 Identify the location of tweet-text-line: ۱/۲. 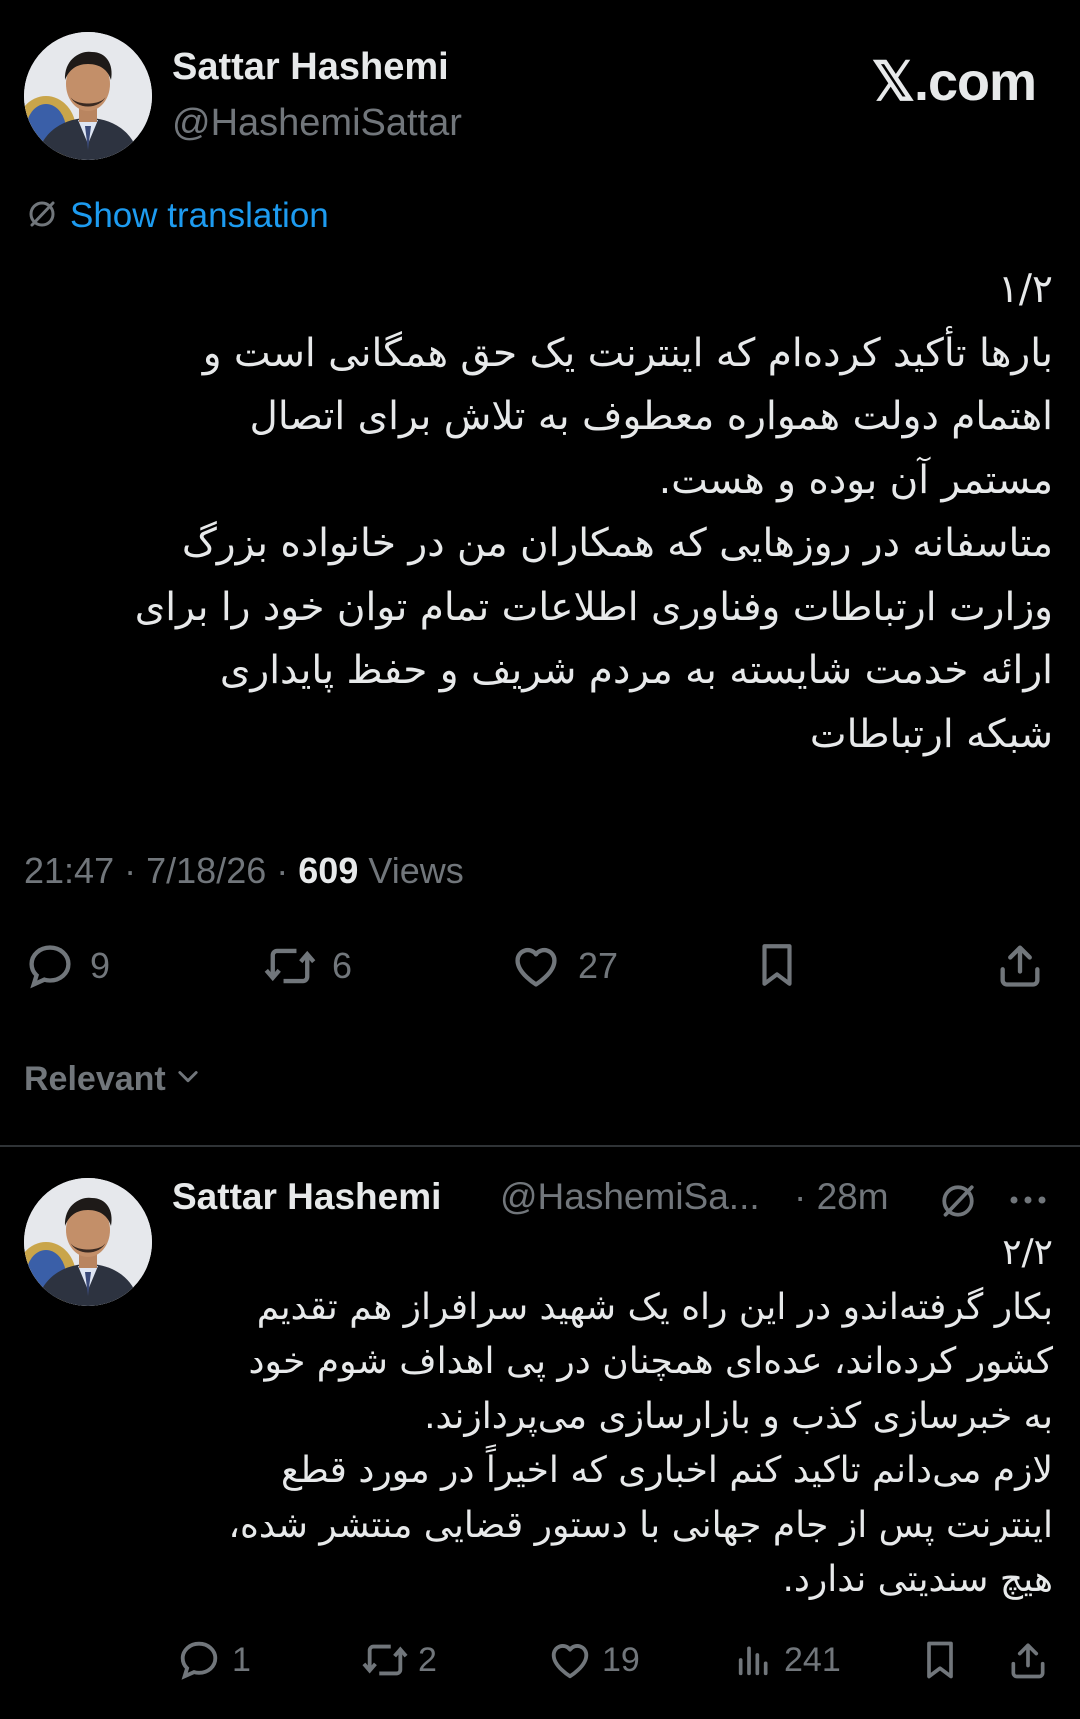
(1025, 289).